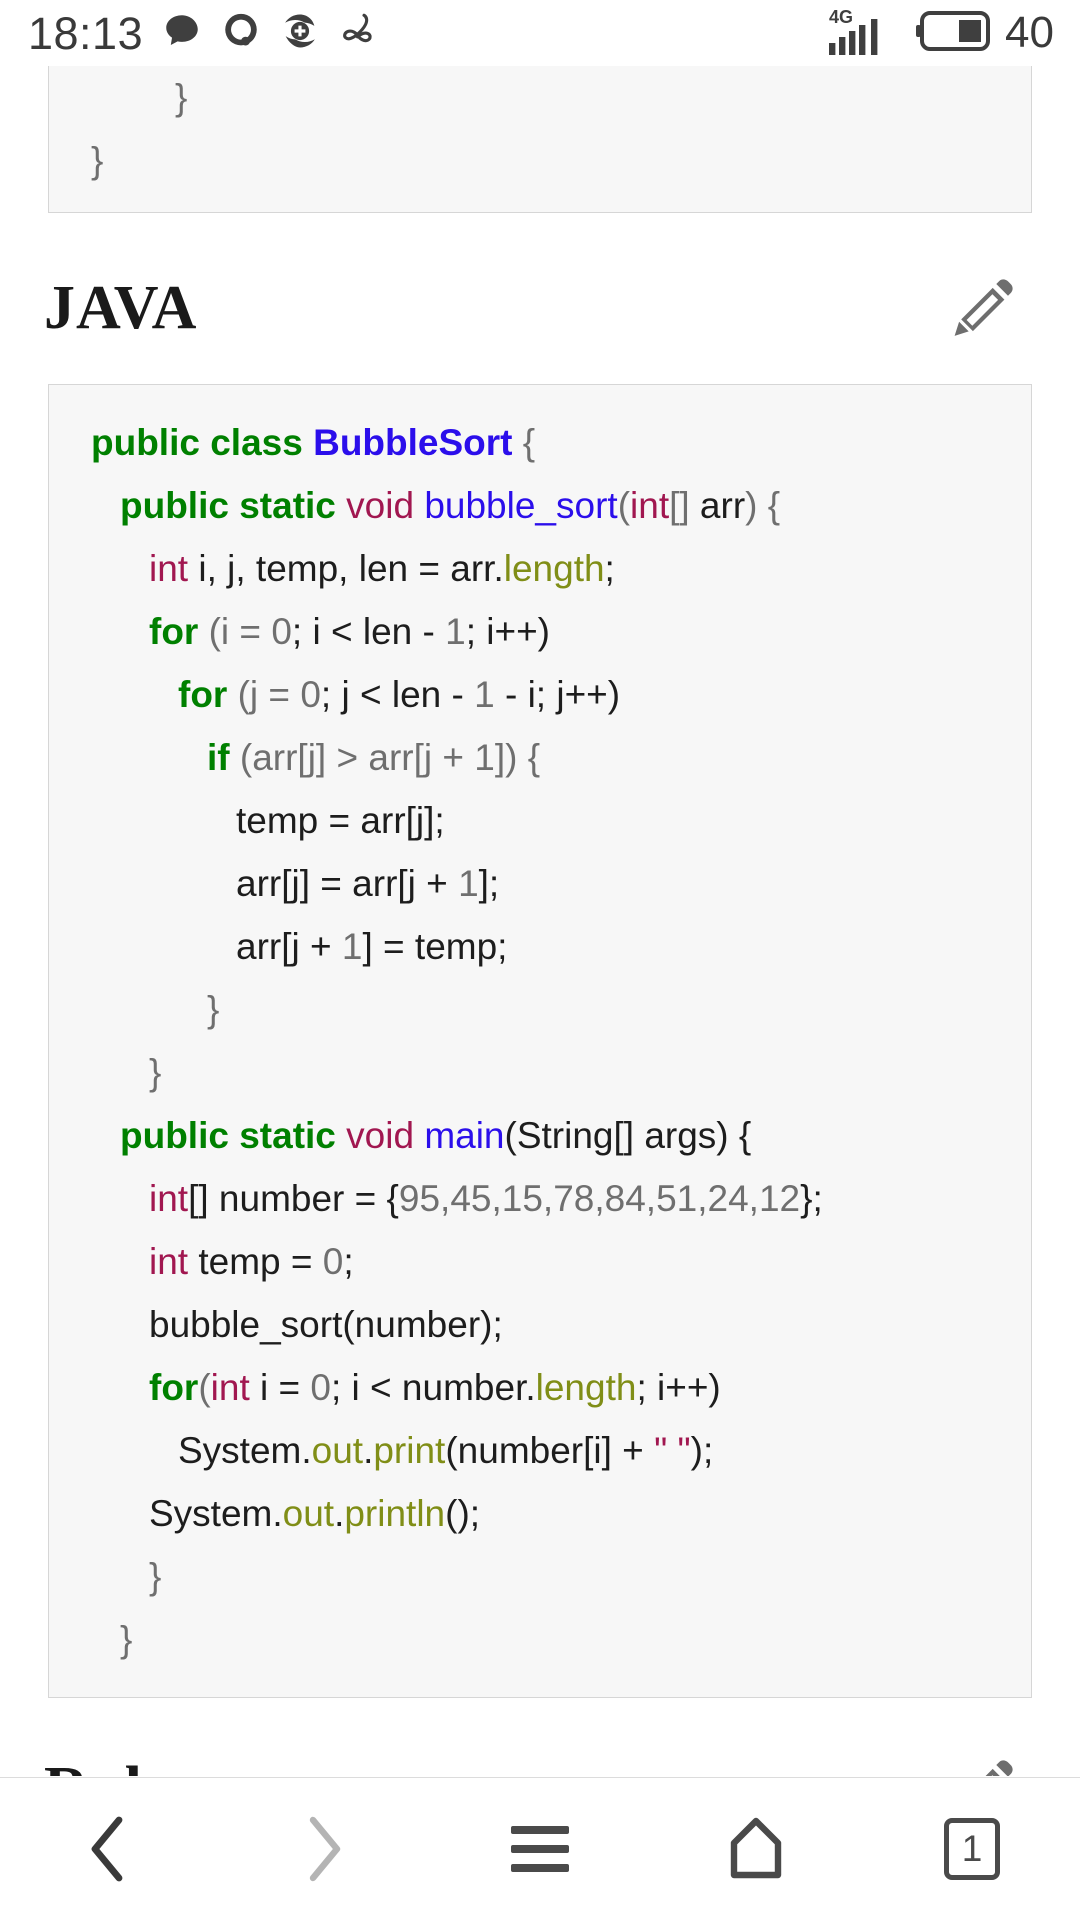 This screenshot has width=1080, height=1920. What do you see at coordinates (524, 442) in the screenshot?
I see `code-token: {` at bounding box center [524, 442].